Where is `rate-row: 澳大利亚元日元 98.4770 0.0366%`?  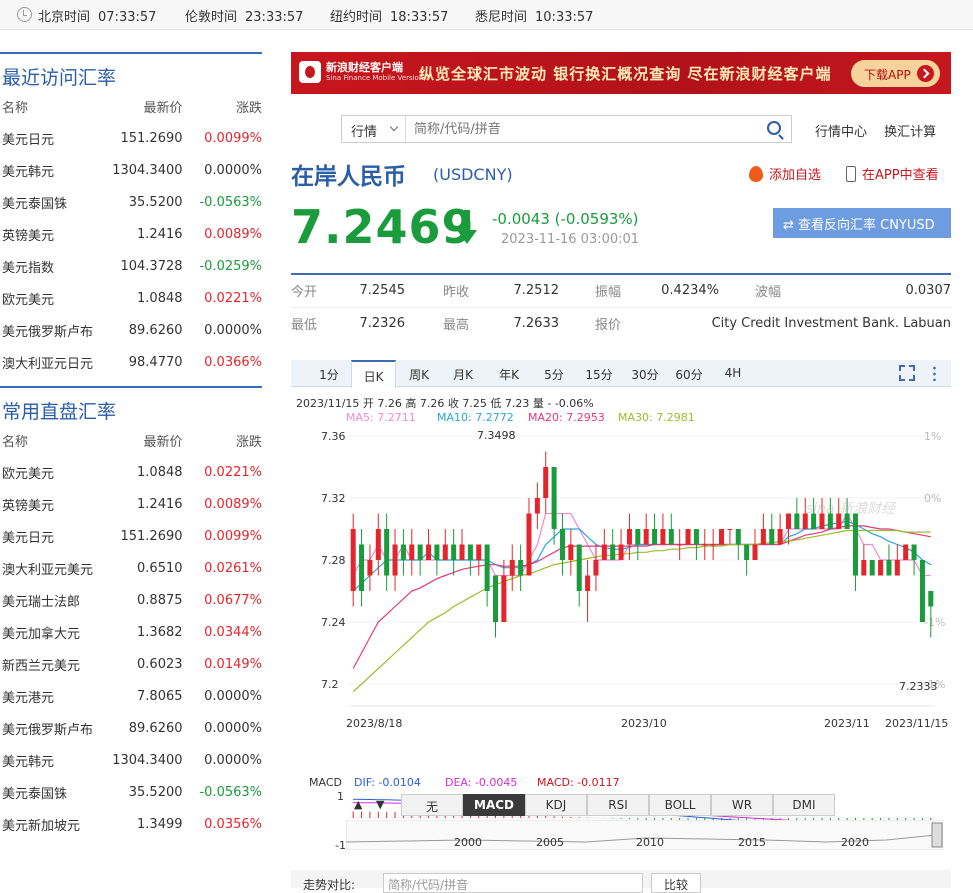 rate-row: 澳大利亚元日元 98.4770 0.0366% is located at coordinates (131, 362).